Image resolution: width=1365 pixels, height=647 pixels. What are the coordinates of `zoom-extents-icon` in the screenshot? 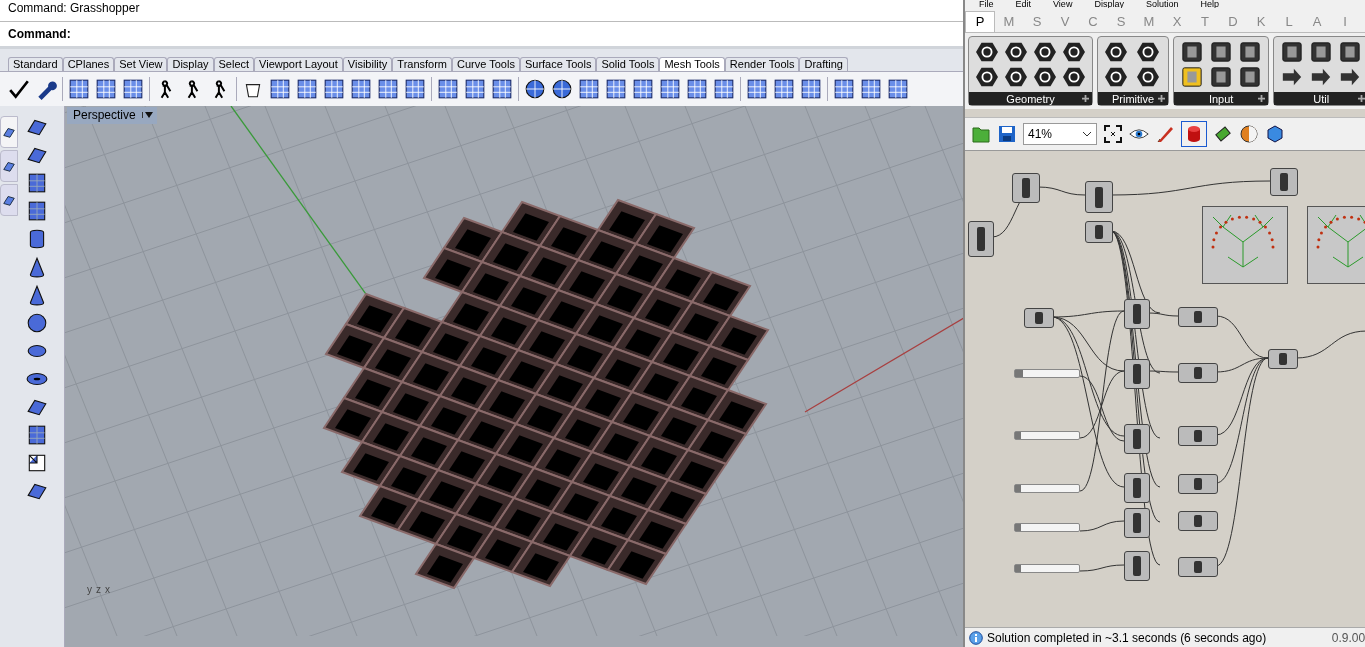 It's located at (1113, 134).